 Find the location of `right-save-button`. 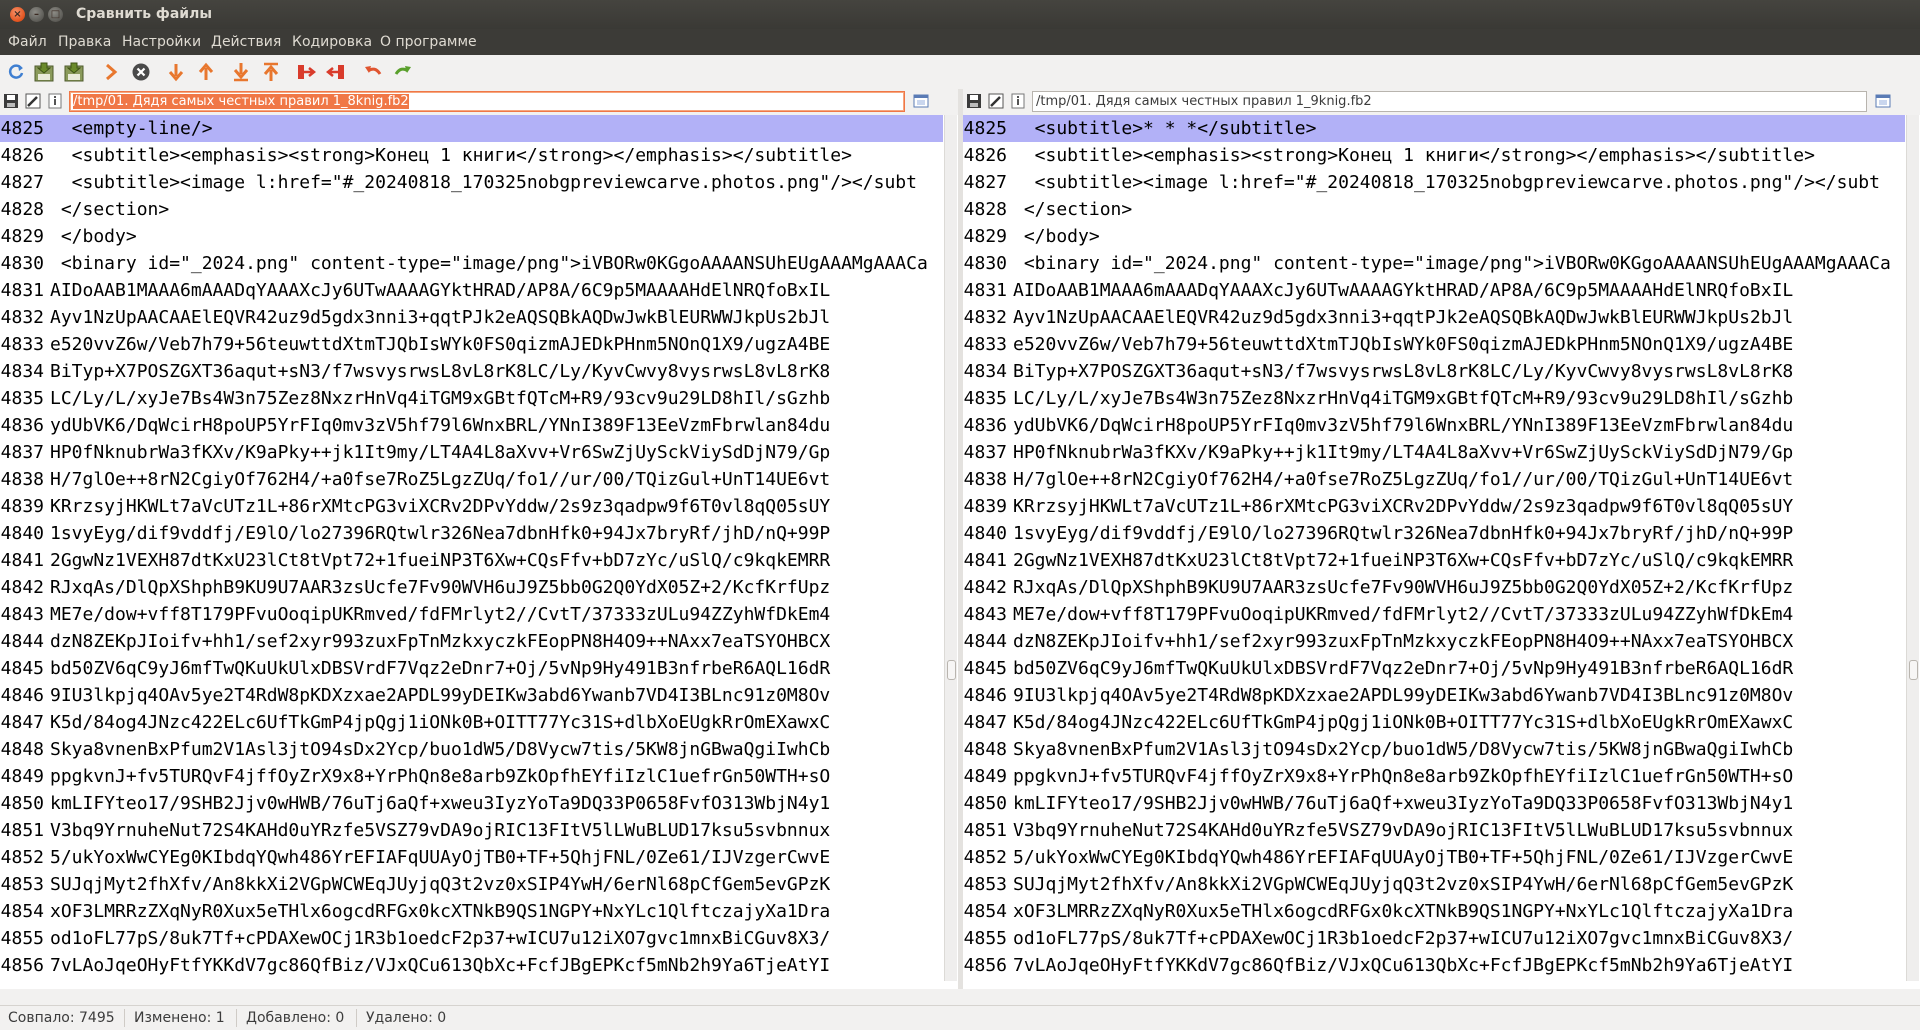

right-save-button is located at coordinates (974, 101).